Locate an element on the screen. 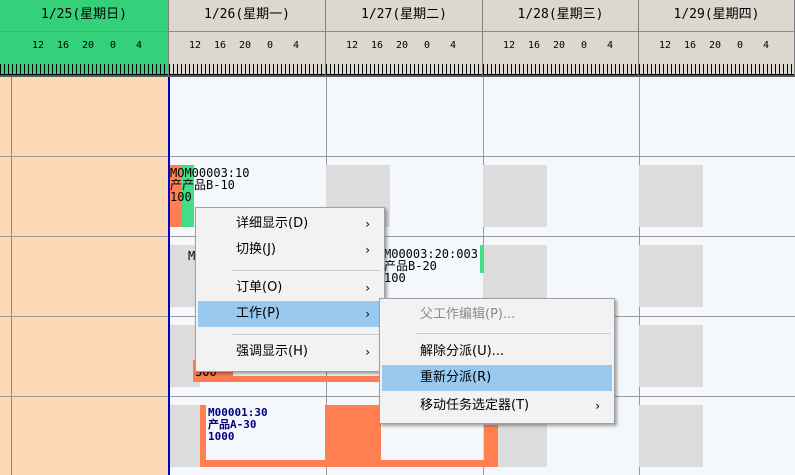 This screenshot has width=795, height=475. day-column-header-1-29: 1/29(星期四) 12 16 20 0 4 is located at coordinates (717, 37).